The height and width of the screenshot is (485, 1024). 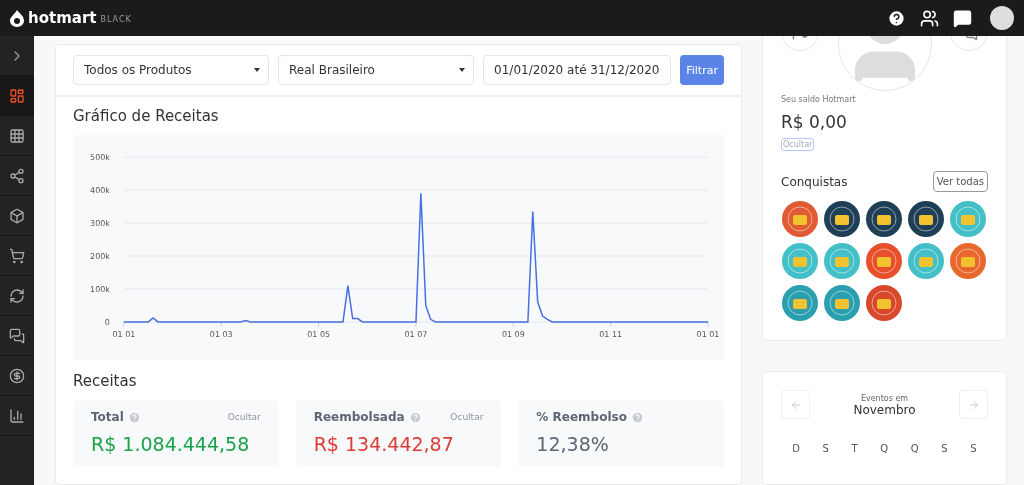 What do you see at coordinates (573, 444) in the screenshot?
I see `stat-value: 12,38%` at bounding box center [573, 444].